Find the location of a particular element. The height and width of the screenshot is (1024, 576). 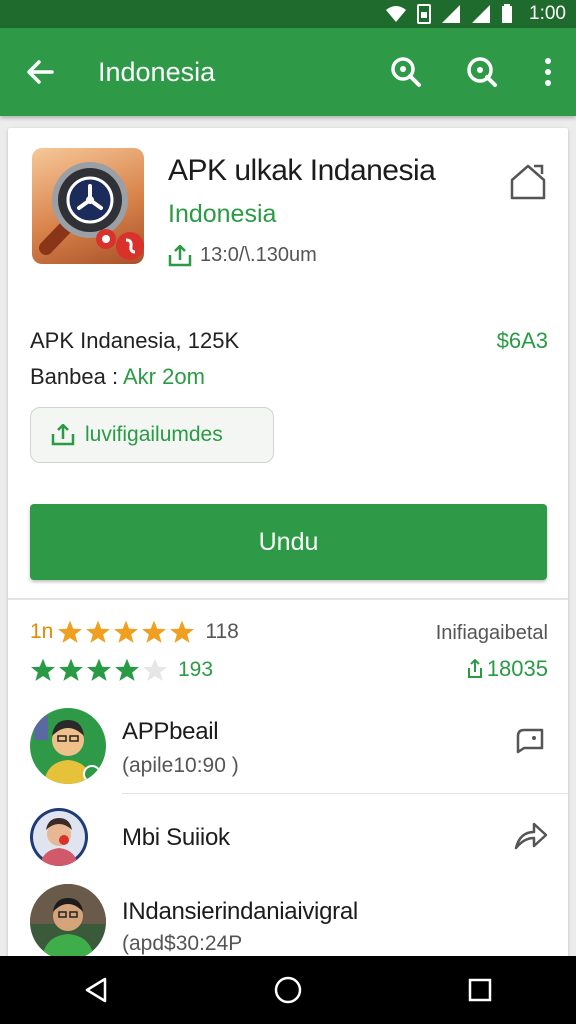

sim-icon is located at coordinates (424, 14).